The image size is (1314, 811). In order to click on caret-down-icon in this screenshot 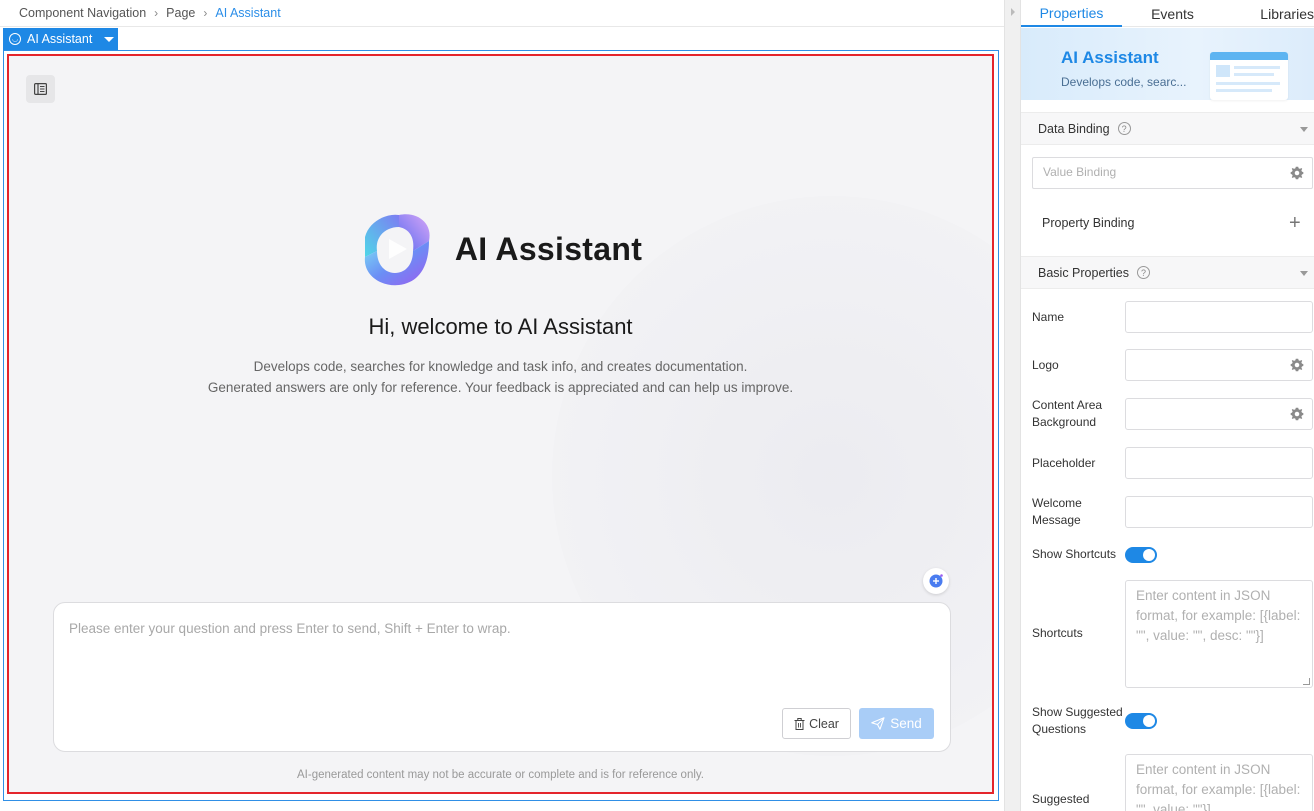, I will do `click(109, 39)`.